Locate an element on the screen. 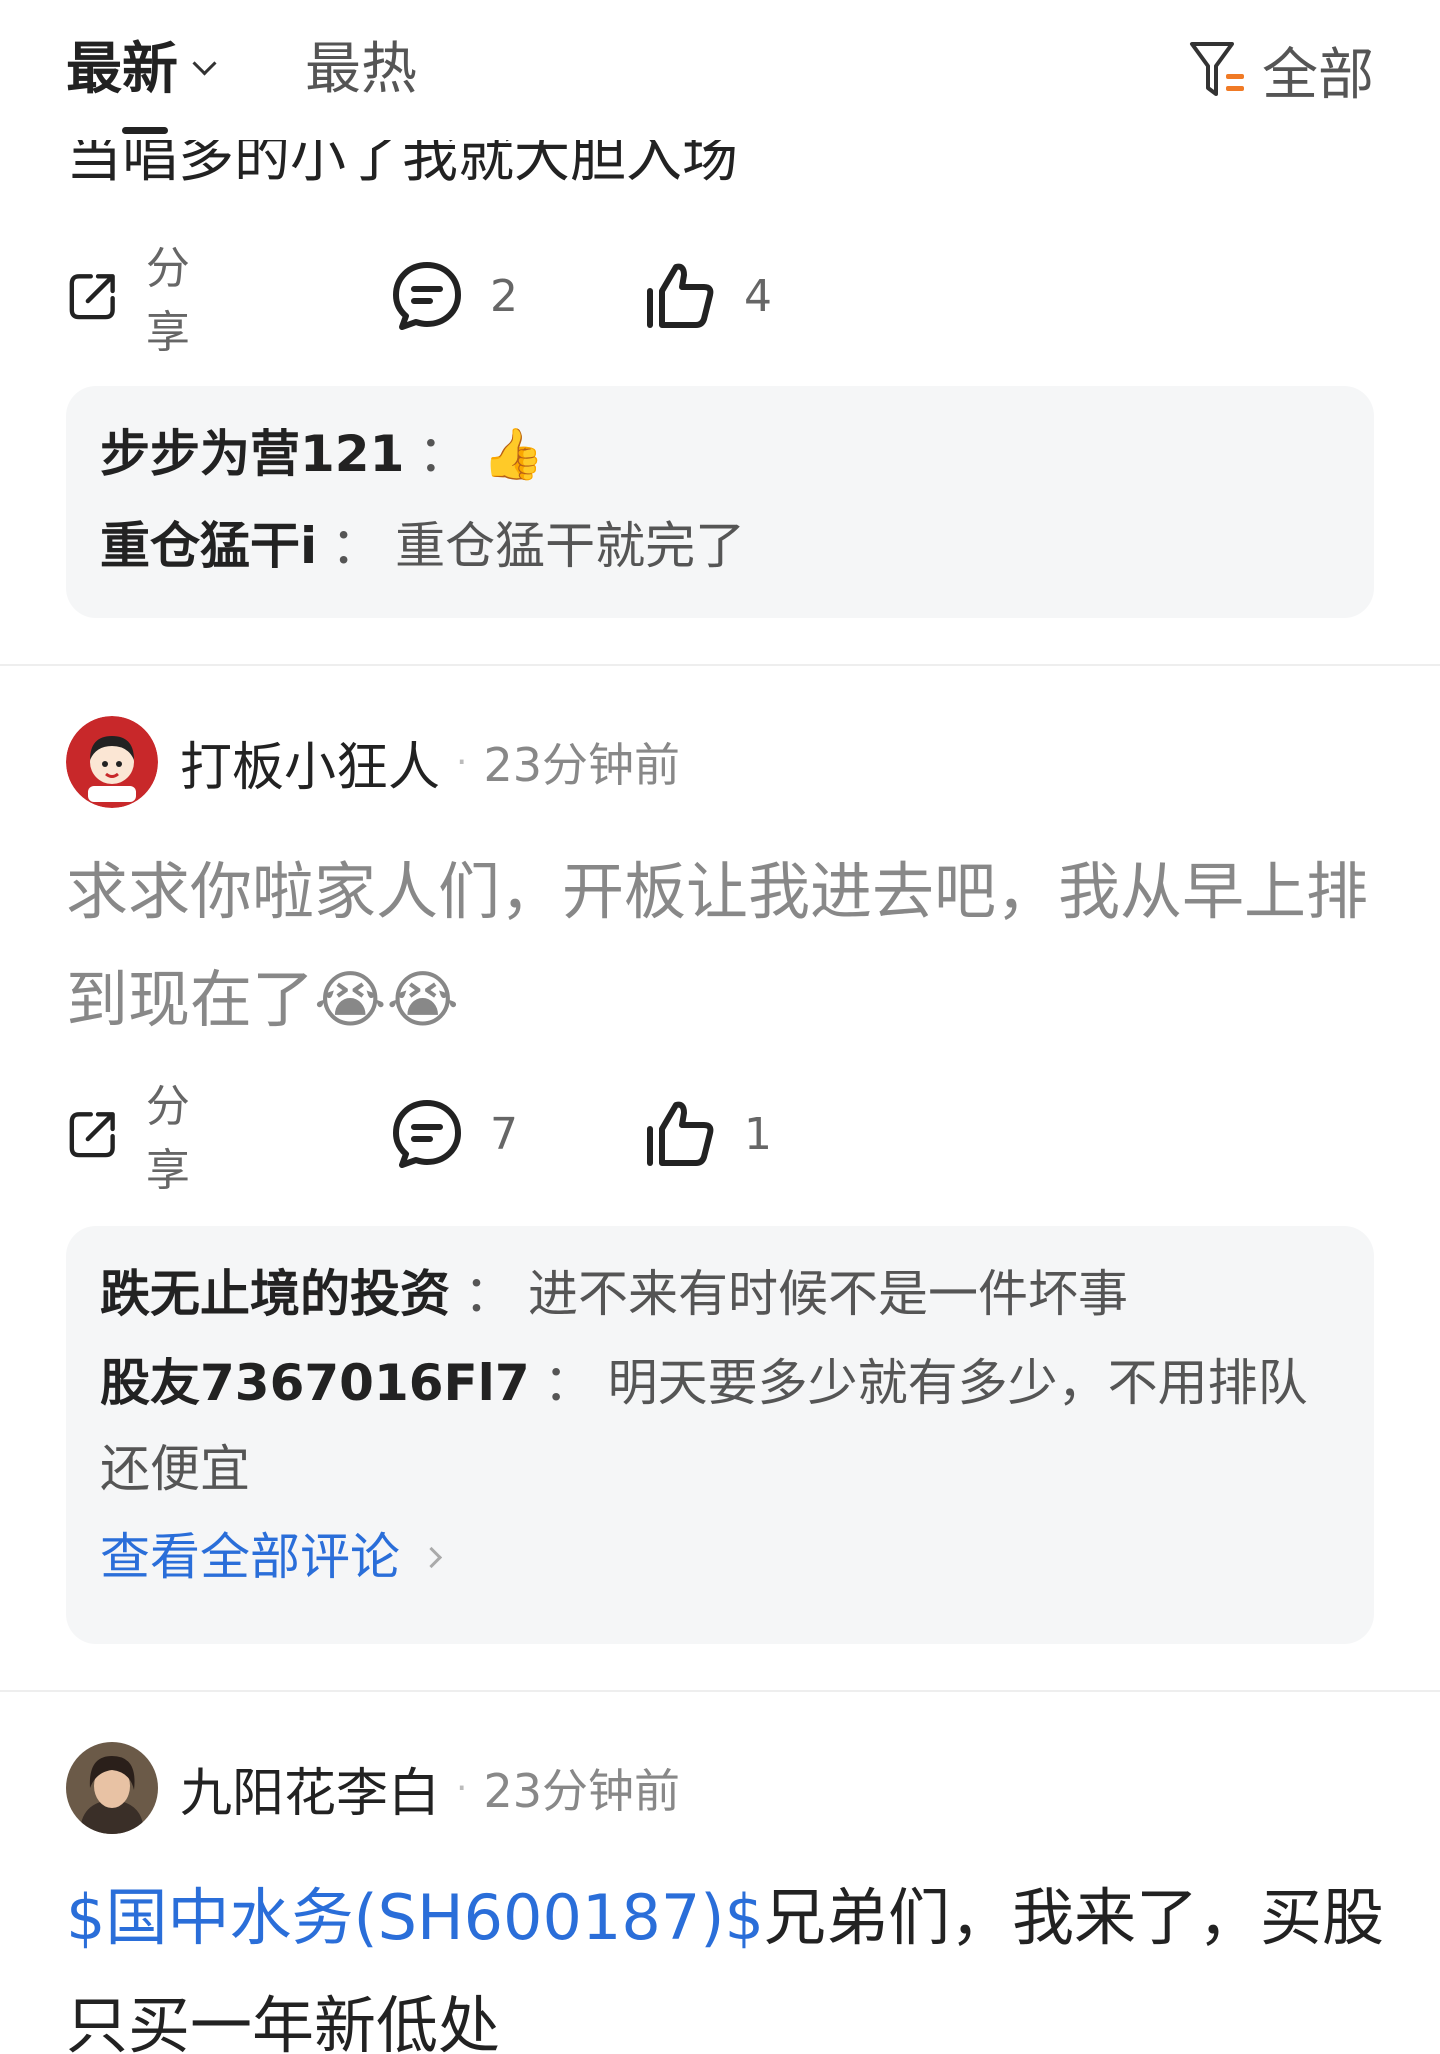 The height and width of the screenshot is (2054, 1440). filter-label: 全部 is located at coordinates (1318, 75).